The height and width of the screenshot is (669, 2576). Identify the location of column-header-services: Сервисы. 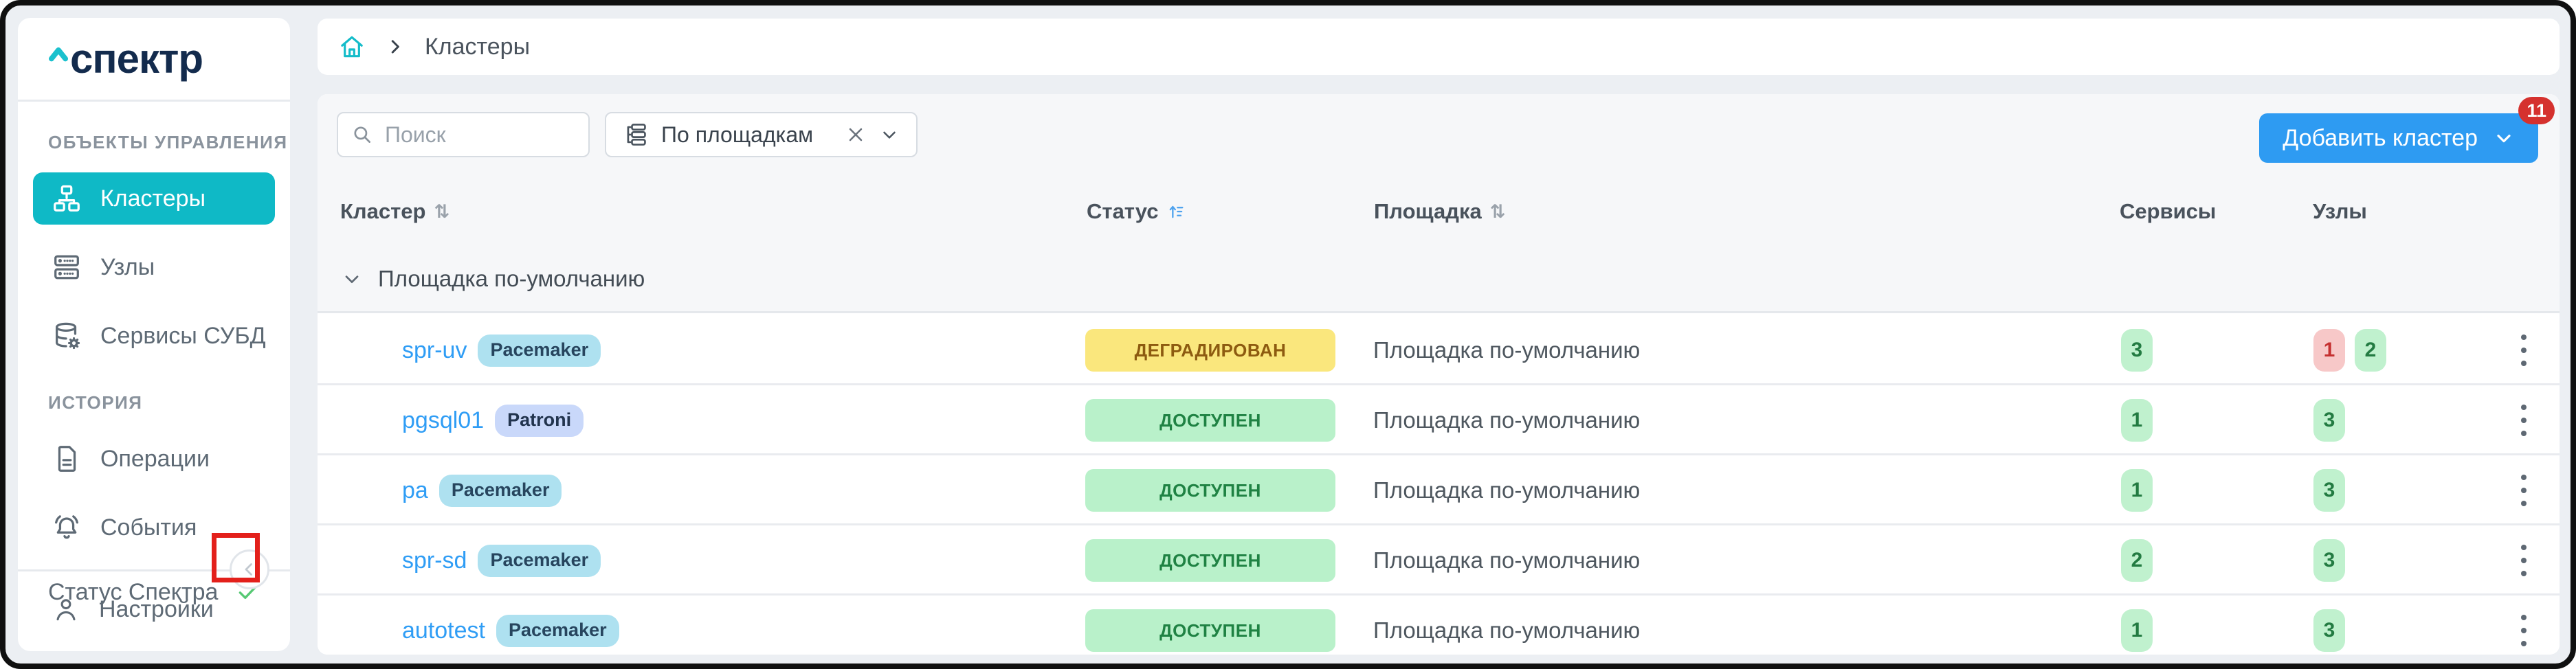
(2168, 211).